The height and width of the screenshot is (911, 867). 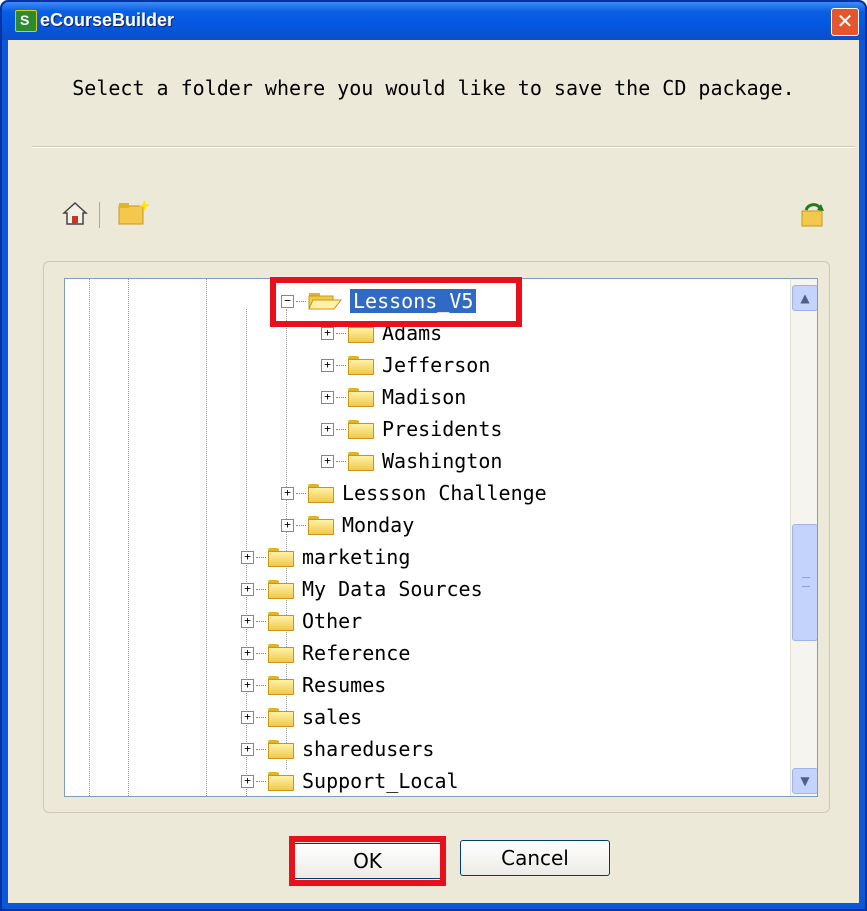 I want to click on home-icon, so click(x=75, y=214).